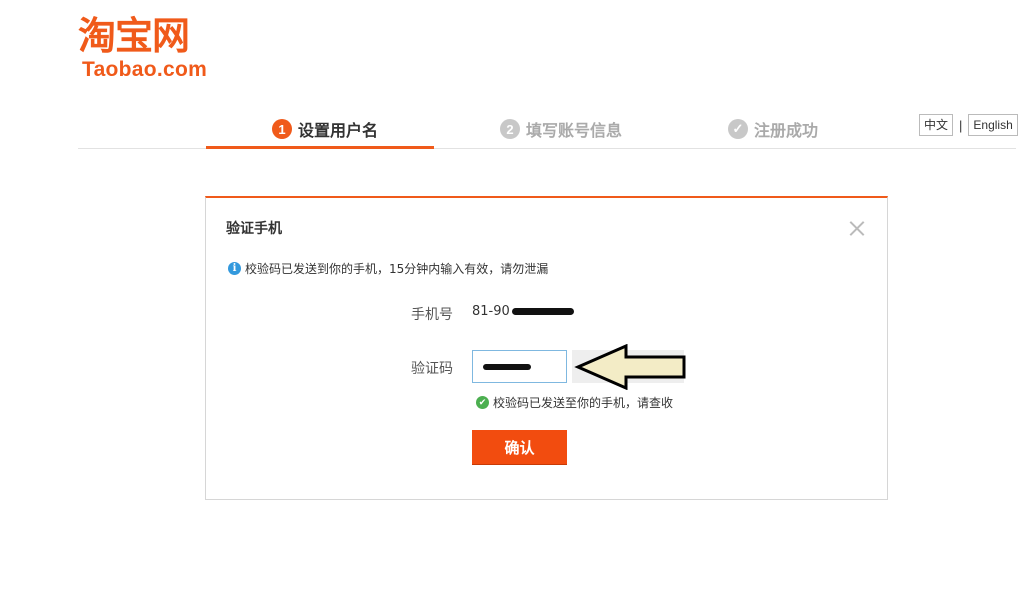 The image size is (1024, 590). What do you see at coordinates (482, 402) in the screenshot?
I see `check-circle-icon: ✔` at bounding box center [482, 402].